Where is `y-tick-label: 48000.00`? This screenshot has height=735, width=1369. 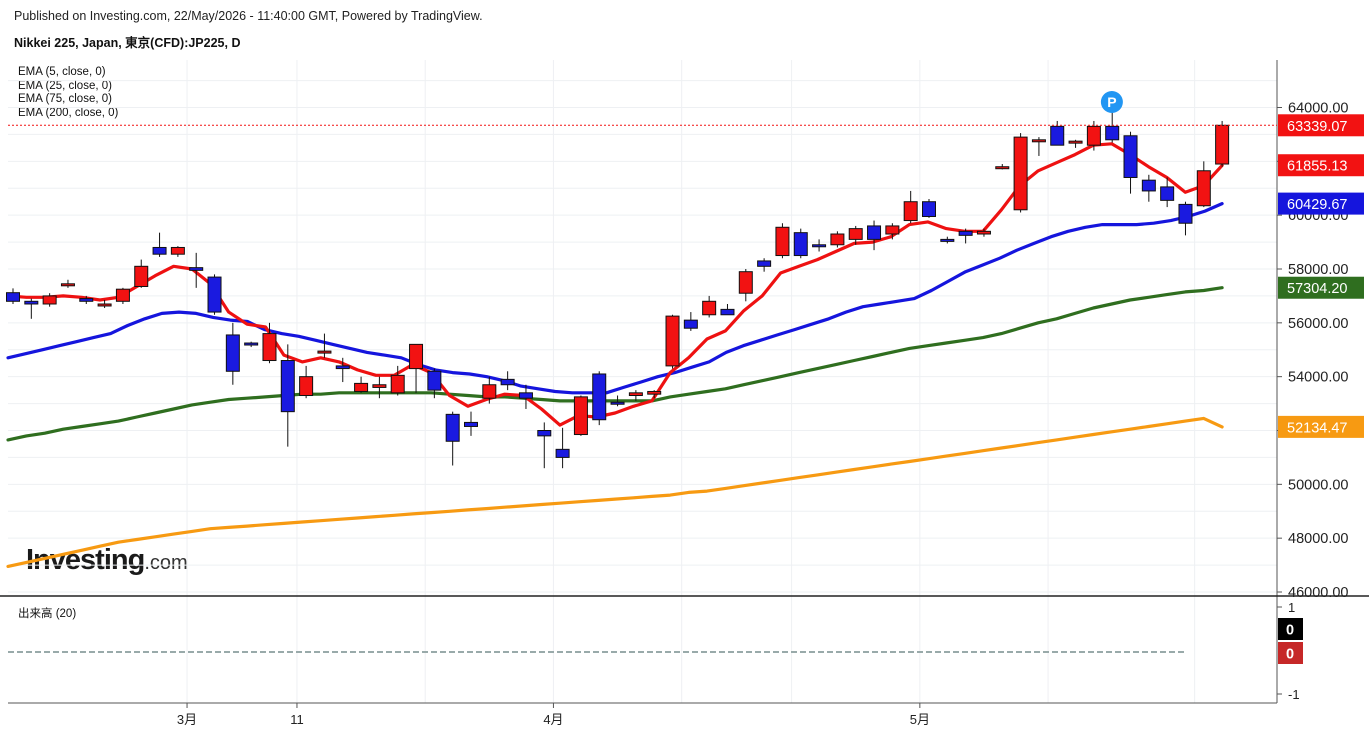
y-tick-label: 48000.00 is located at coordinates (1318, 539).